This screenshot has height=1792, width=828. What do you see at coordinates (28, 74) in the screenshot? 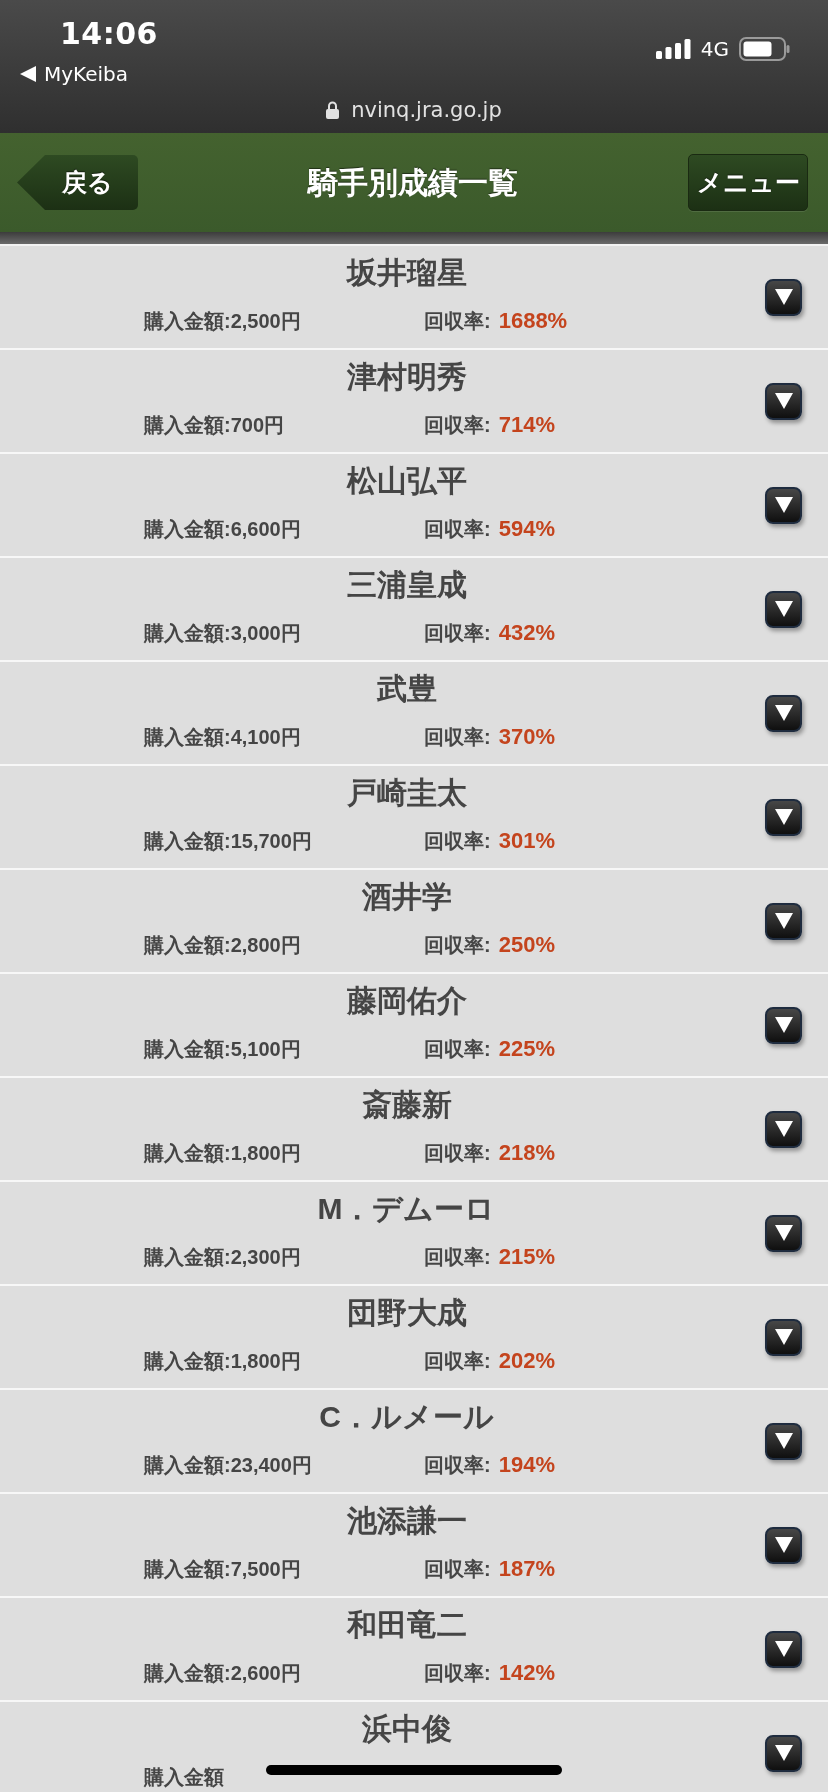
I see `back-triangle-icon` at bounding box center [28, 74].